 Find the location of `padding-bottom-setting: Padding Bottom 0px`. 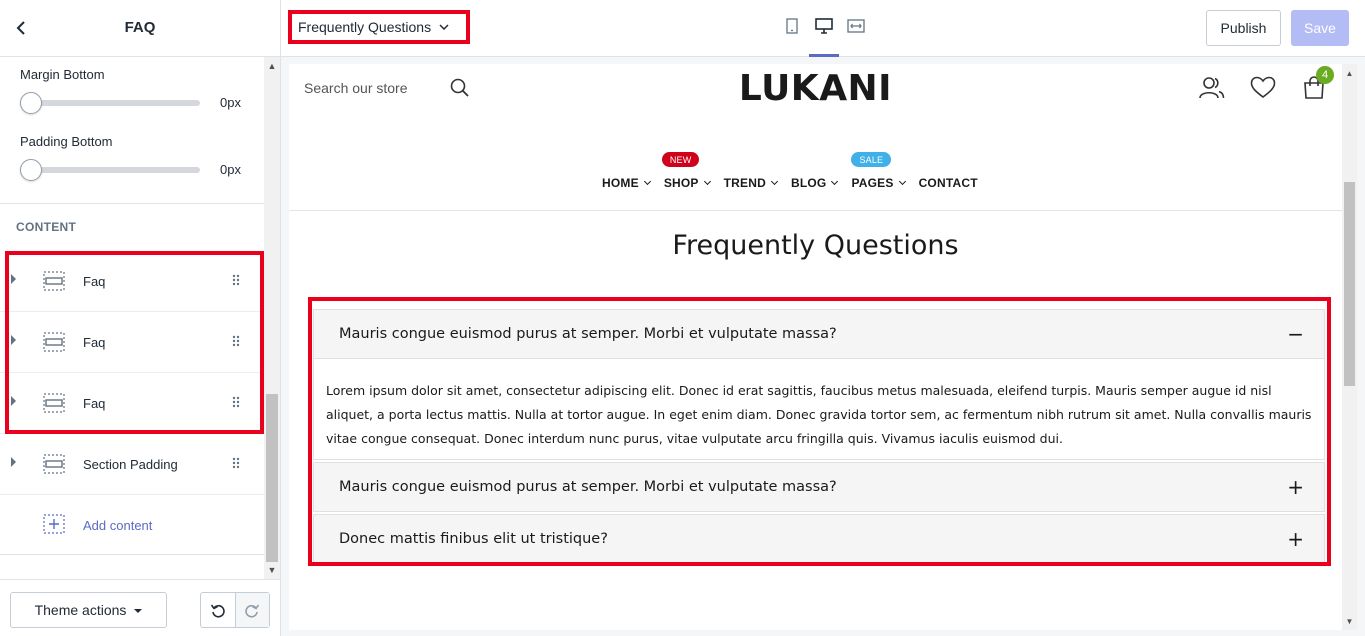

padding-bottom-setting: Padding Bottom 0px is located at coordinates (135, 157).